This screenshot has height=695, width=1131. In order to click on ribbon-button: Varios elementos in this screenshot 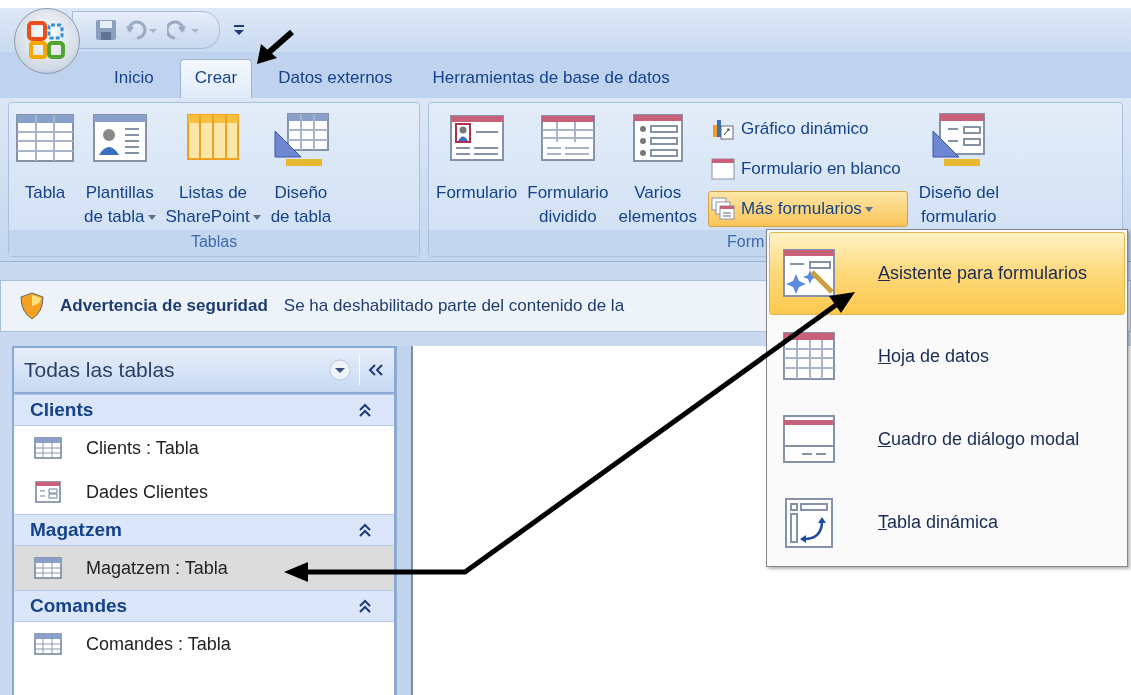, I will do `click(657, 170)`.